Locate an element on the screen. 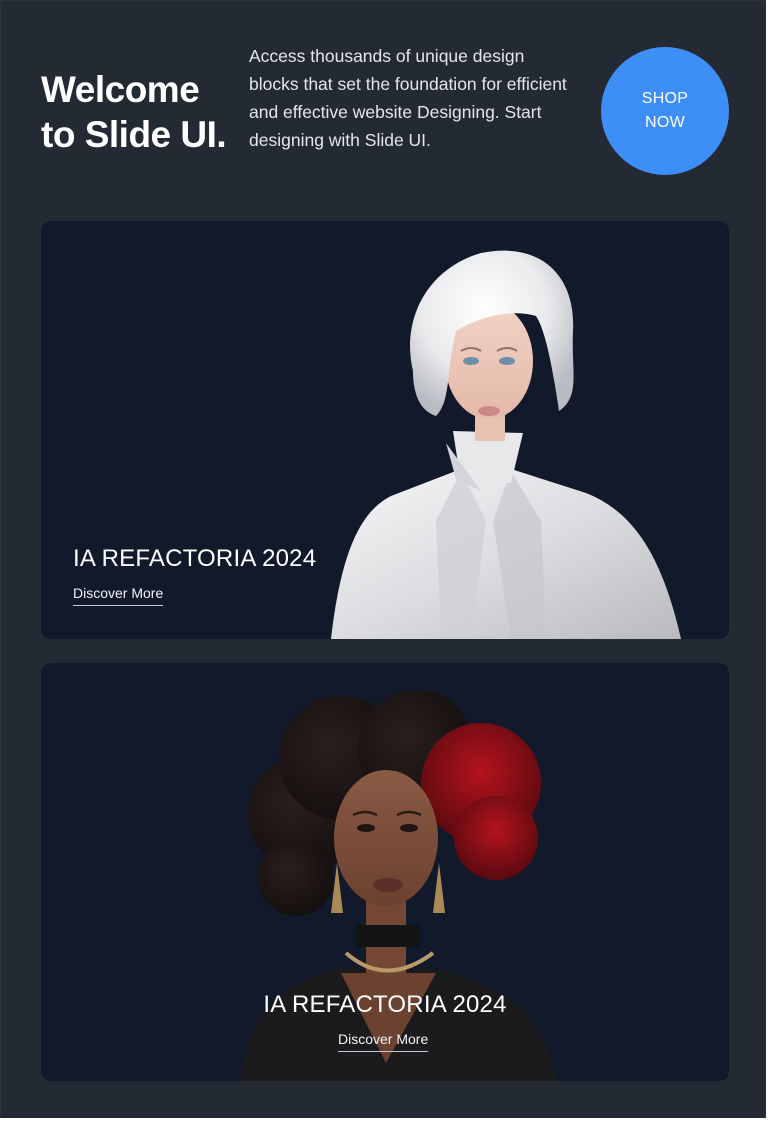  shop-now-button: SHOP NOW is located at coordinates (665, 111).